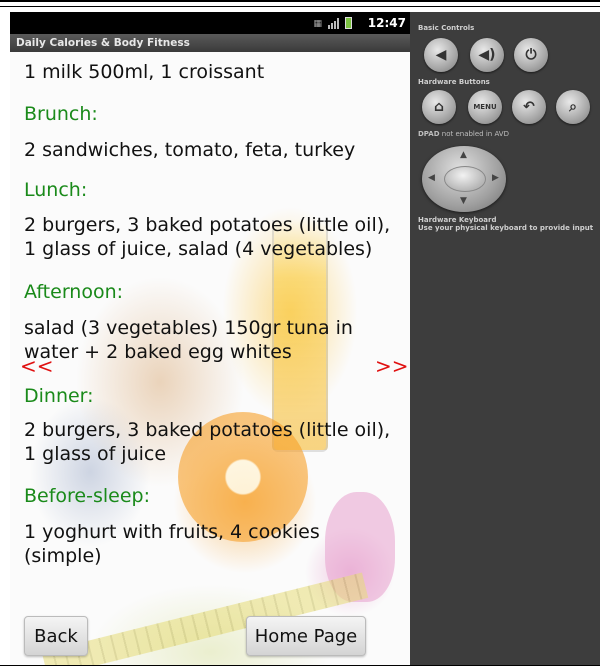  What do you see at coordinates (386, 23) in the screenshot?
I see `status-time: 12:47` at bounding box center [386, 23].